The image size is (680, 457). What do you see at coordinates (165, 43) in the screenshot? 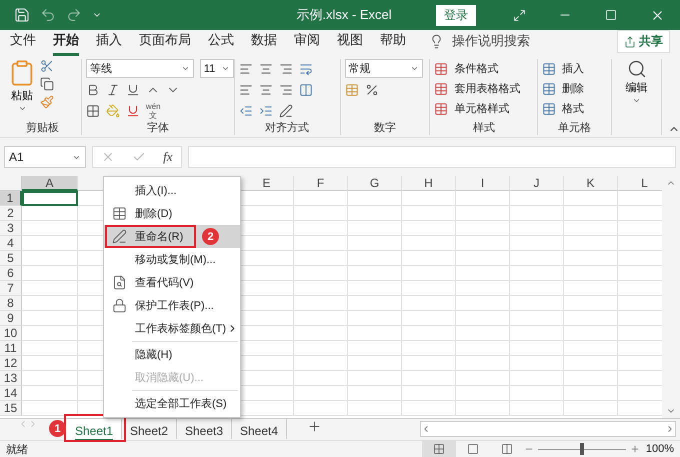
I see `ribbon-tab: 页面布局` at bounding box center [165, 43].